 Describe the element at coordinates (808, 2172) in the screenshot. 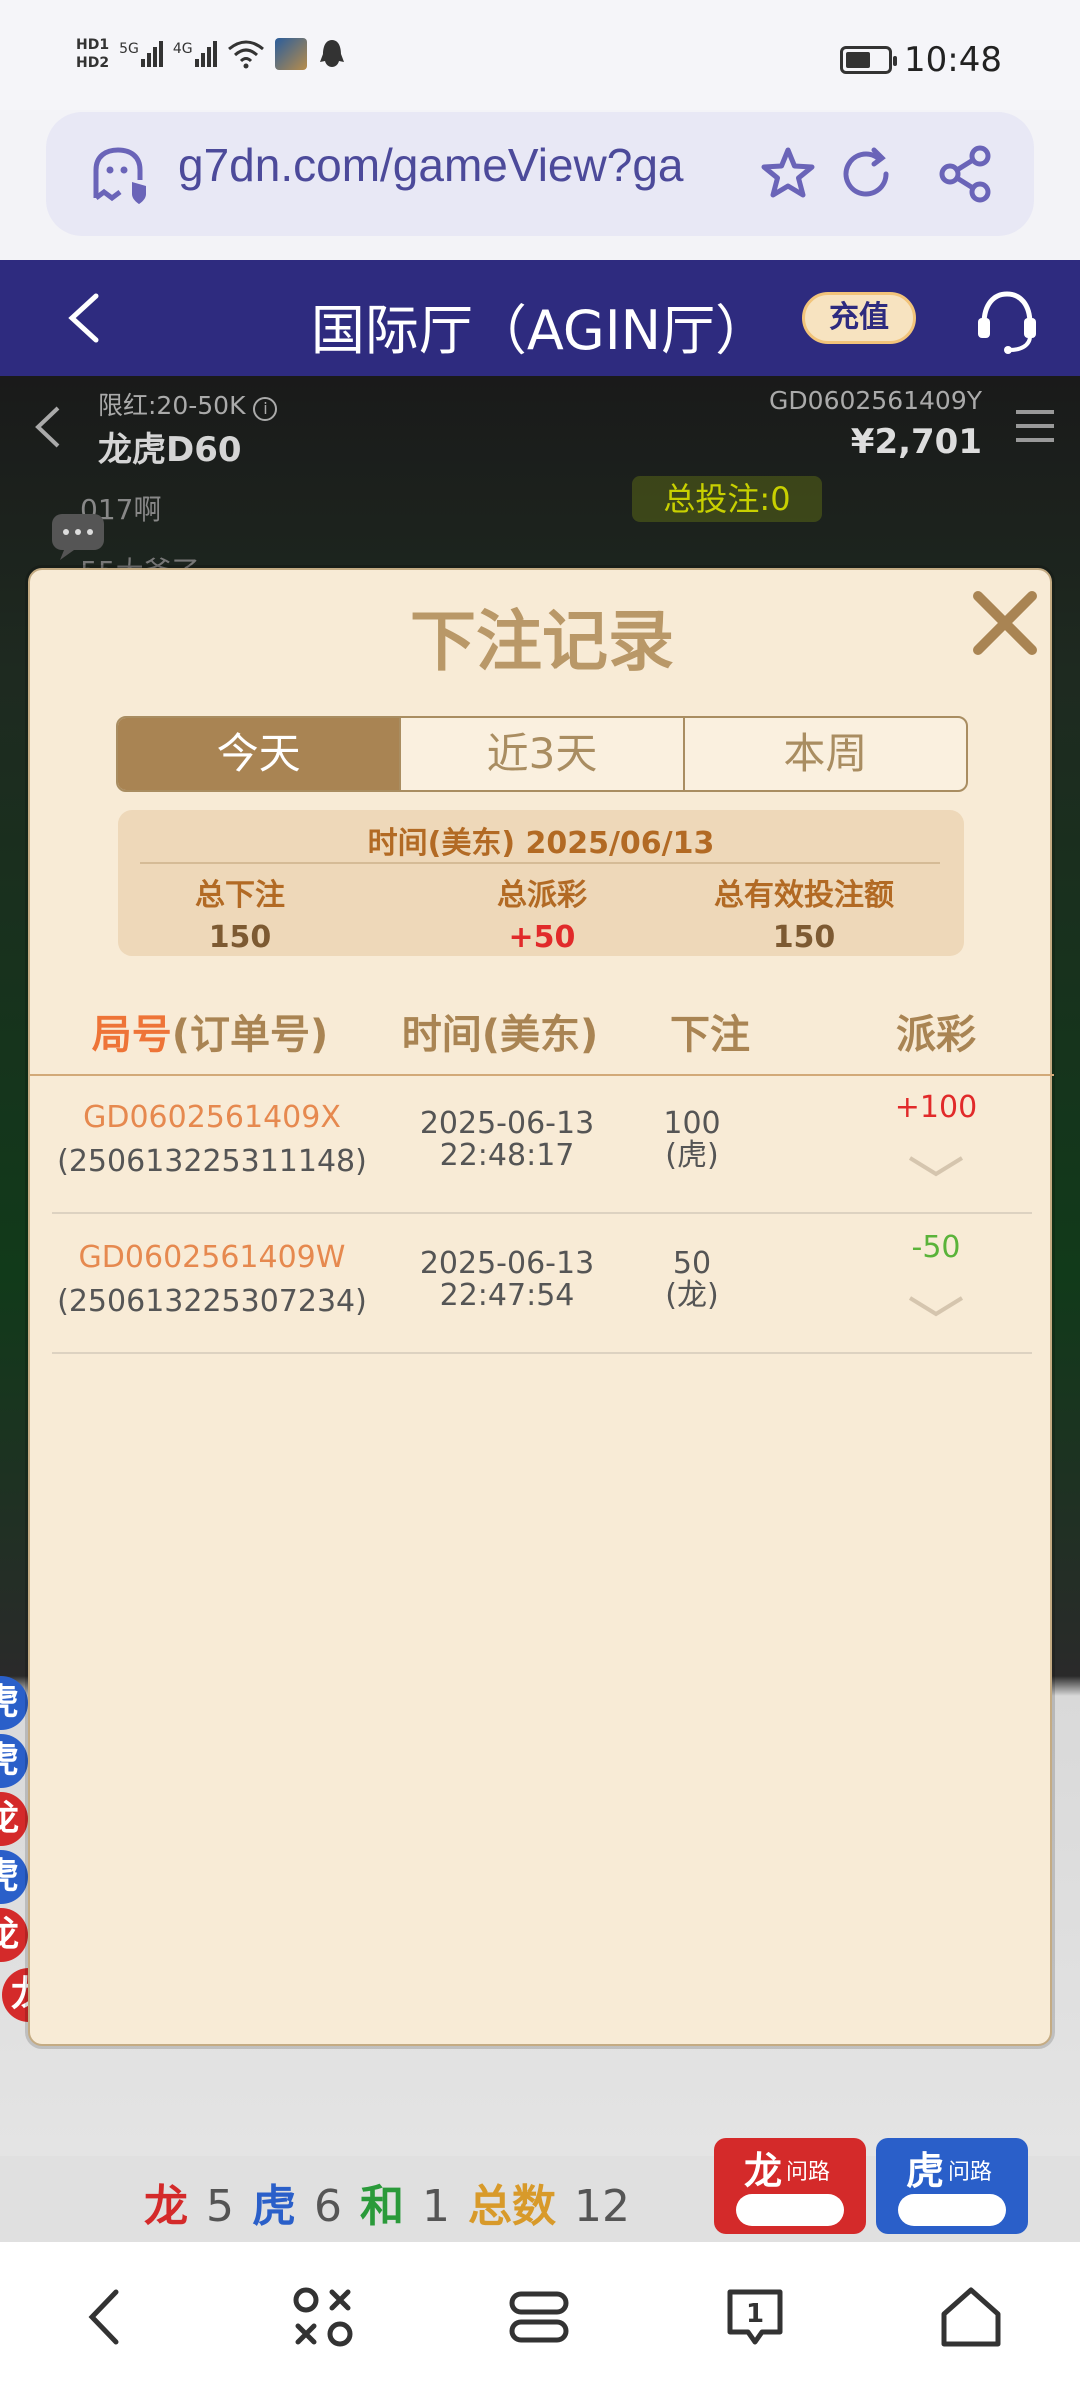

I see `dragon-road-sub: 问路` at that location.